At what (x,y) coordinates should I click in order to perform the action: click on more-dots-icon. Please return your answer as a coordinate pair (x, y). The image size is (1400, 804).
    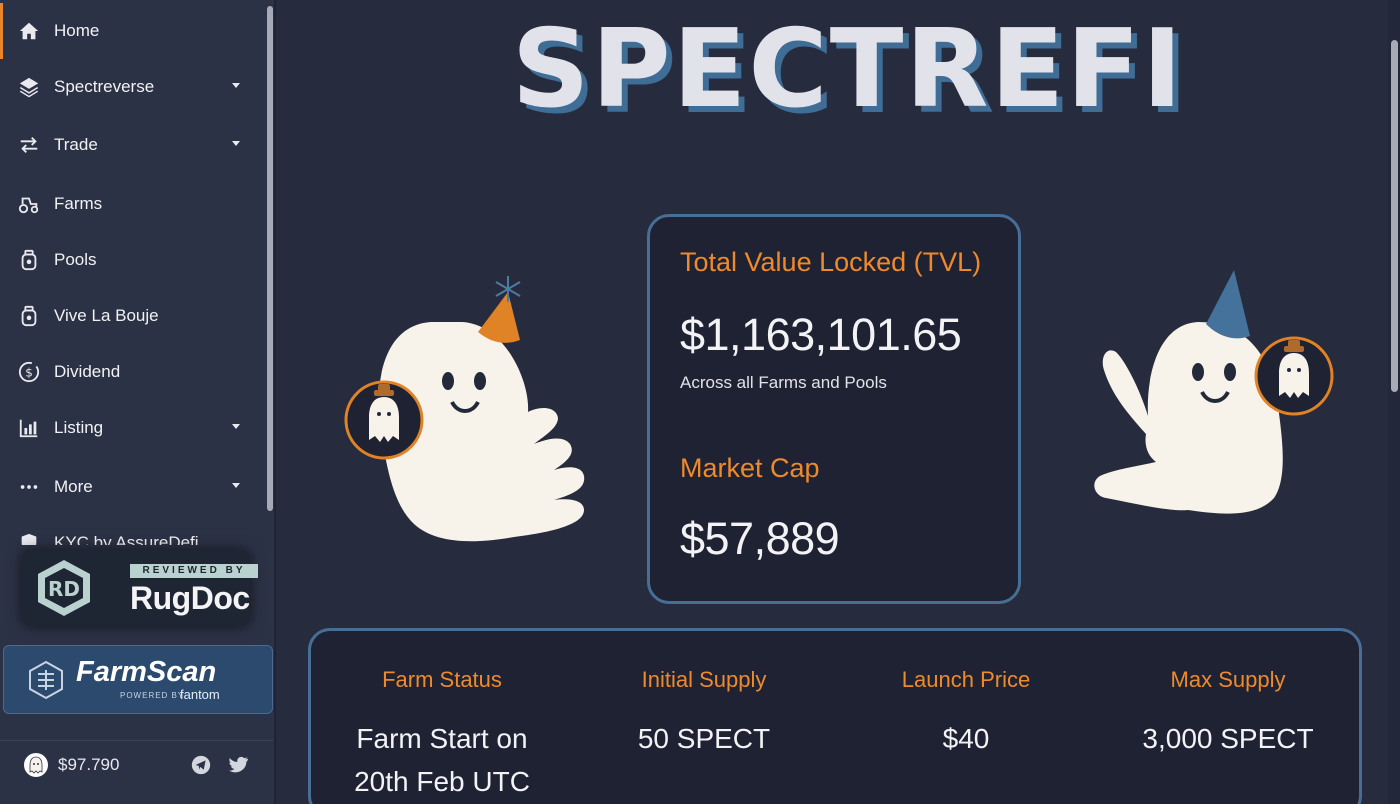
    Looking at the image, I should click on (29, 487).